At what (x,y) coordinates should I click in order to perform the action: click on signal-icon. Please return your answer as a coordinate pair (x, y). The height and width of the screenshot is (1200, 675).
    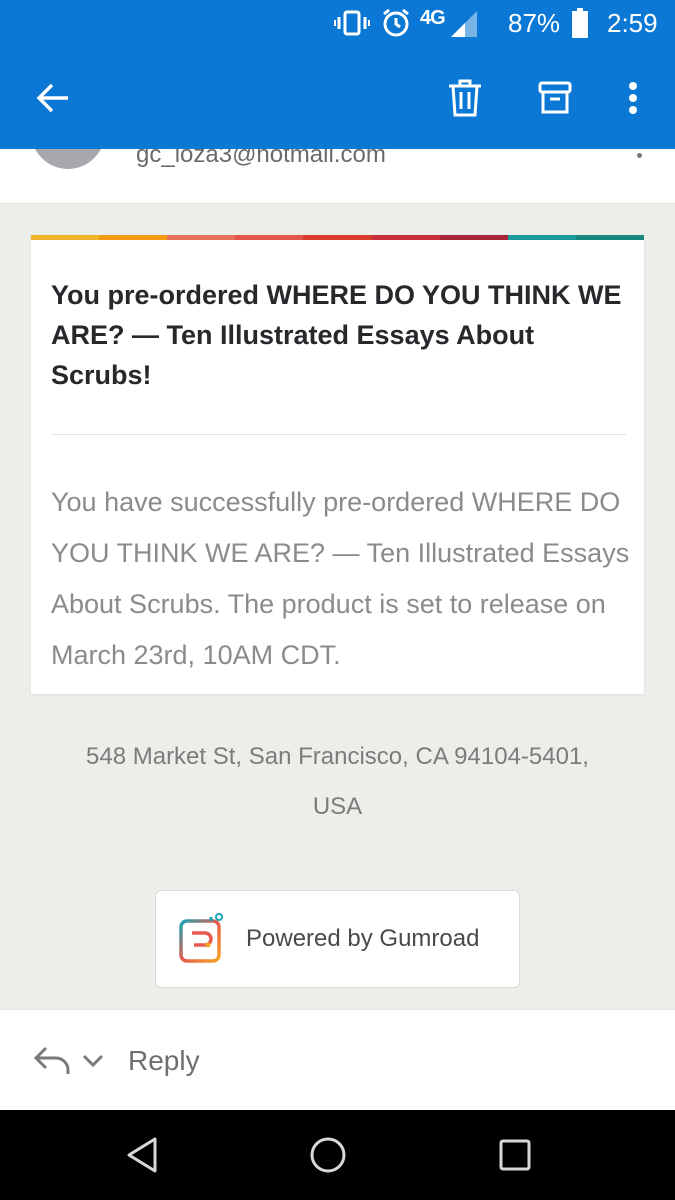
    Looking at the image, I should click on (463, 24).